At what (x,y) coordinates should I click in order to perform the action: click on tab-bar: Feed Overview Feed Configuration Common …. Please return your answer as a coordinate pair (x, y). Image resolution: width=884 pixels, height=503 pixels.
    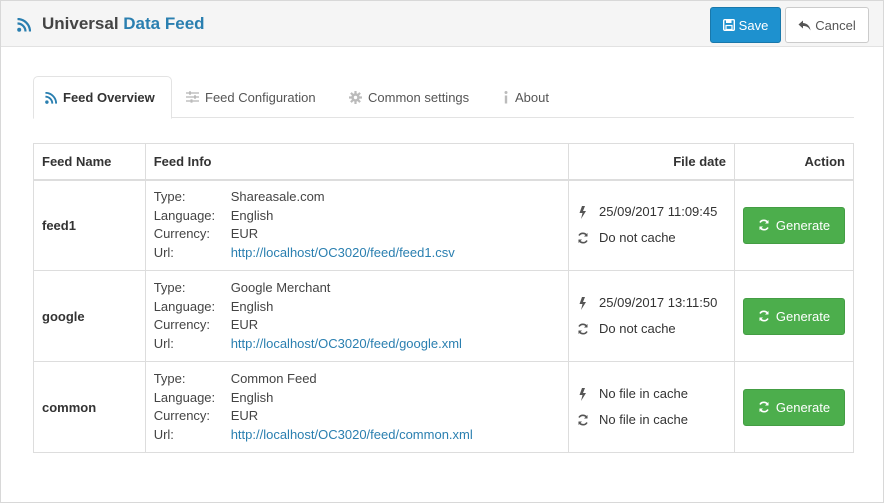
    Looking at the image, I should click on (443, 97).